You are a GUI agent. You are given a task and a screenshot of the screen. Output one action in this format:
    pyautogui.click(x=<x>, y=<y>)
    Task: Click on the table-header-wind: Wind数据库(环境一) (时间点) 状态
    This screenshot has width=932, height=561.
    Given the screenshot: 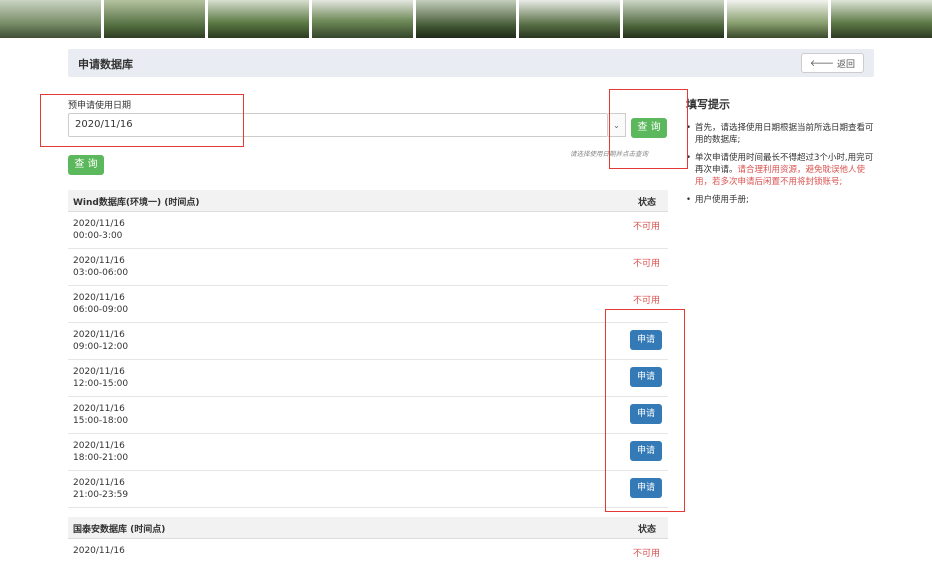 What is the action you would take?
    pyautogui.click(x=368, y=201)
    